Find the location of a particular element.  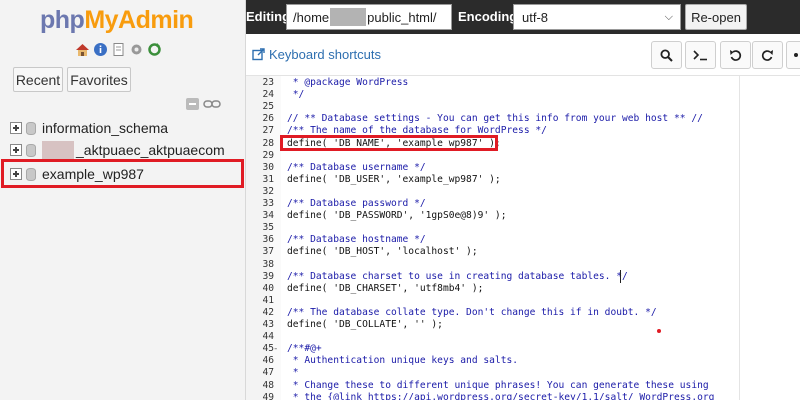

code-line: define( 'DB_COLLATE', '' ); is located at coordinates (365, 325).